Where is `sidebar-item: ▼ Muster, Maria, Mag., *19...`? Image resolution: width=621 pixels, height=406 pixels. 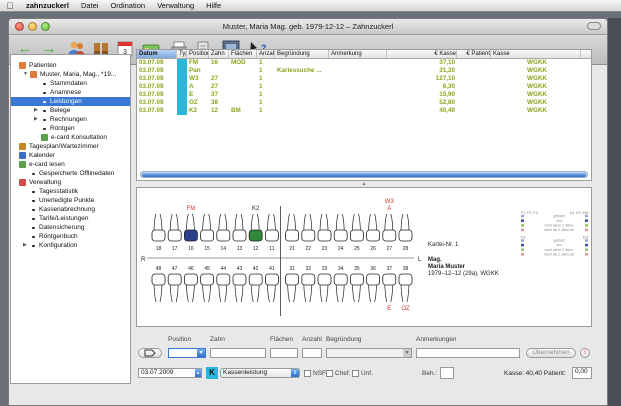 sidebar-item: ▼ Muster, Maria, Mag., *19... is located at coordinates (70, 74).